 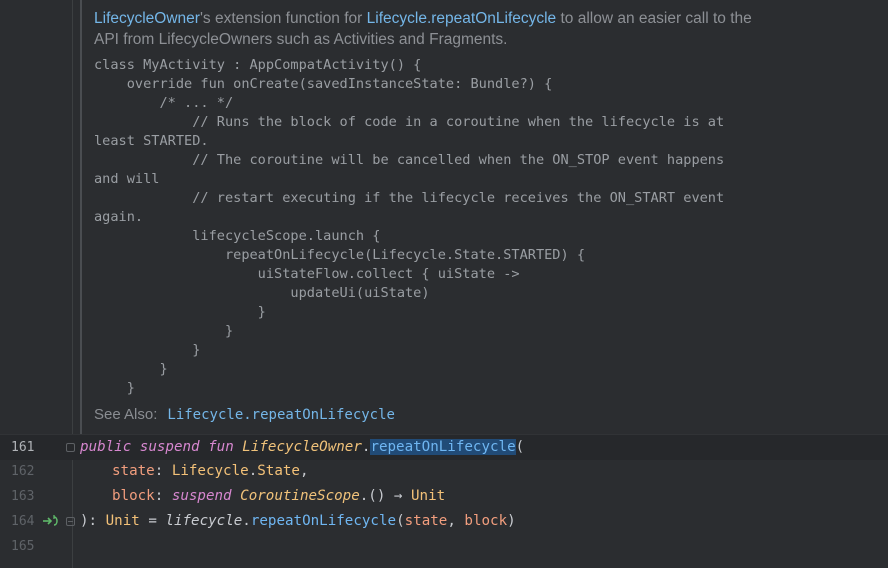 What do you see at coordinates (300, 496) in the screenshot?
I see `type-name: CoroutineScope` at bounding box center [300, 496].